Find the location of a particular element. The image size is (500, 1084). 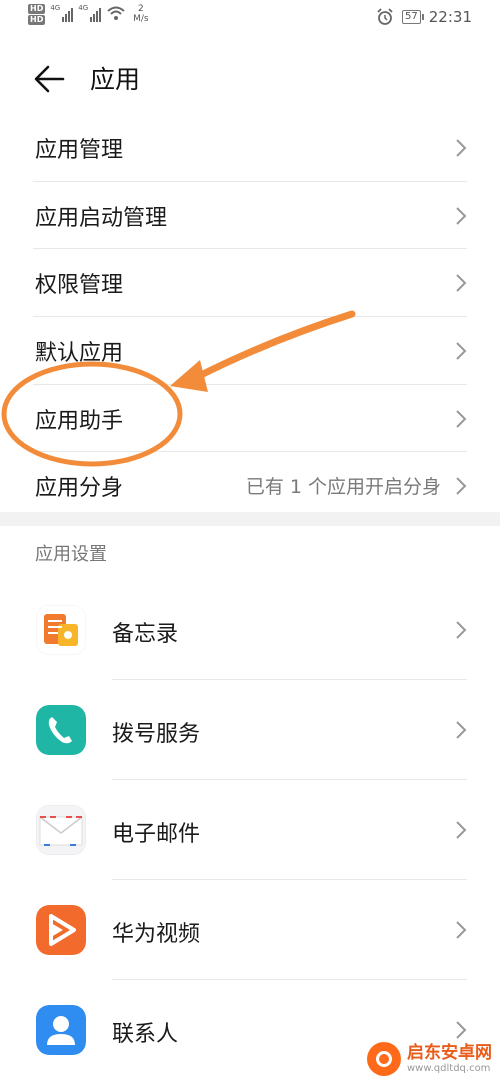

watermark-brand: 启东安卓网 is located at coordinates (449, 1052).